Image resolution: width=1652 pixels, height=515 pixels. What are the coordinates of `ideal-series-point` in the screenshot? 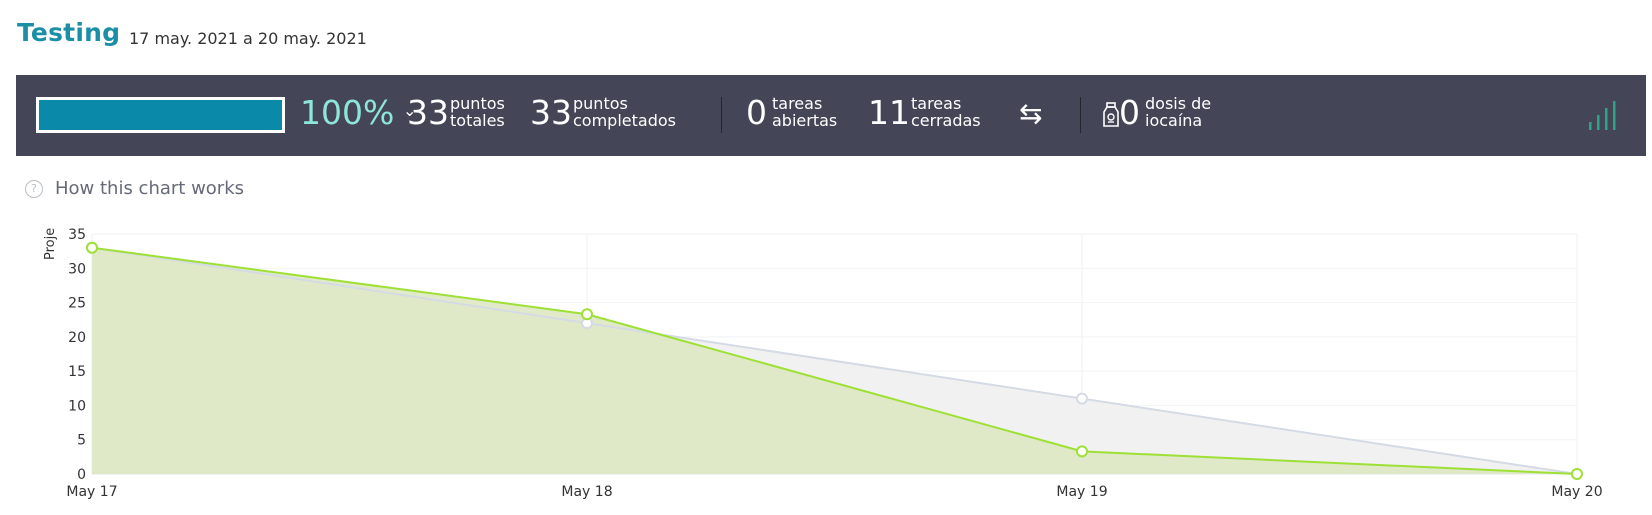 It's located at (1082, 398).